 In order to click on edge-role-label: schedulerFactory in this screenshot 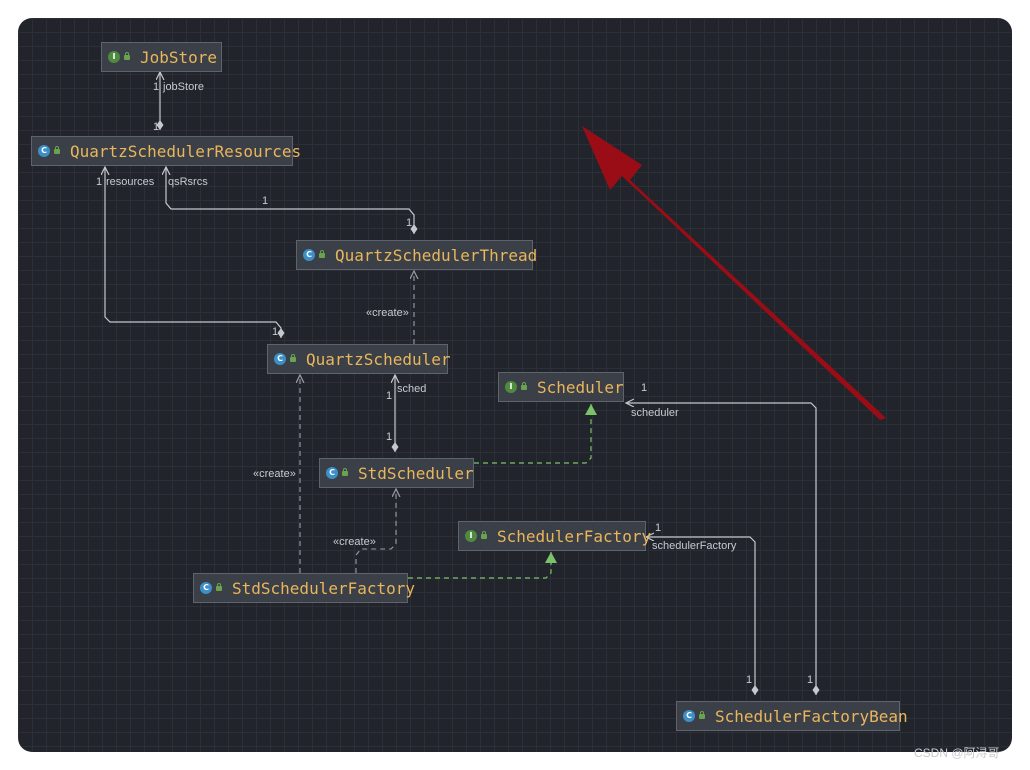, I will do `click(694, 546)`.